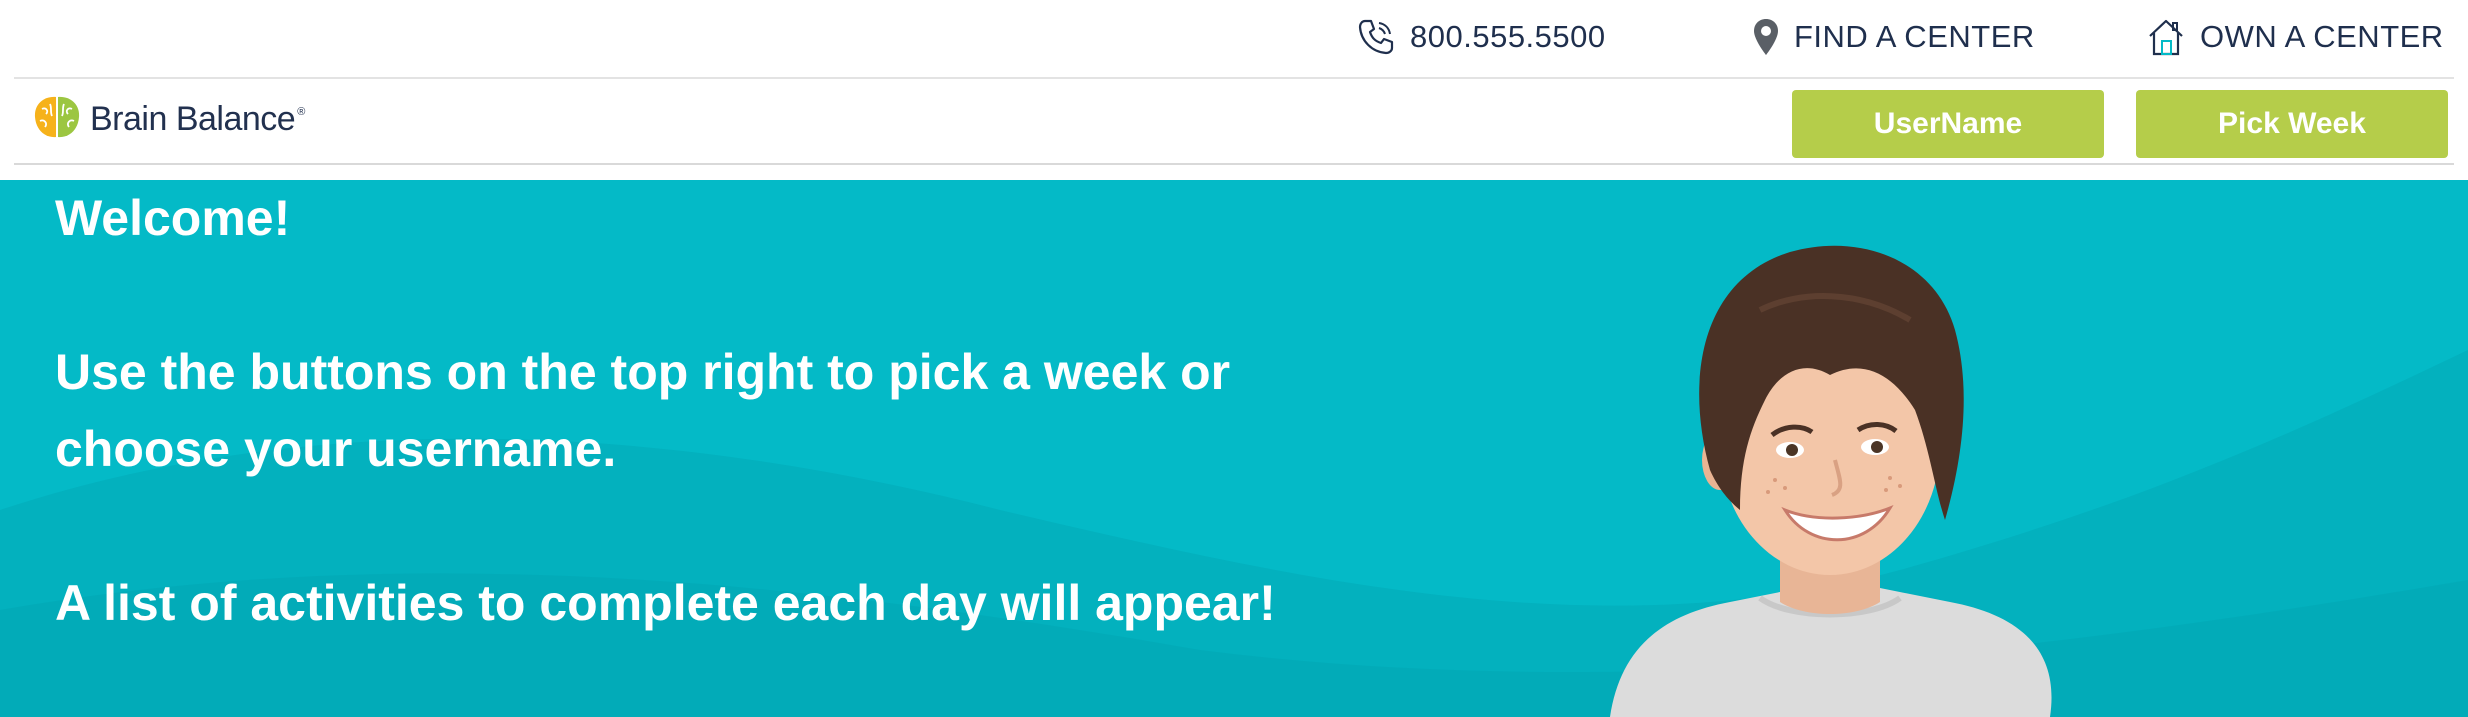  What do you see at coordinates (1234, 38) in the screenshot?
I see `top-utility-bar: 800.555.5500 FIND A CENTER OWN A CENTER` at bounding box center [1234, 38].